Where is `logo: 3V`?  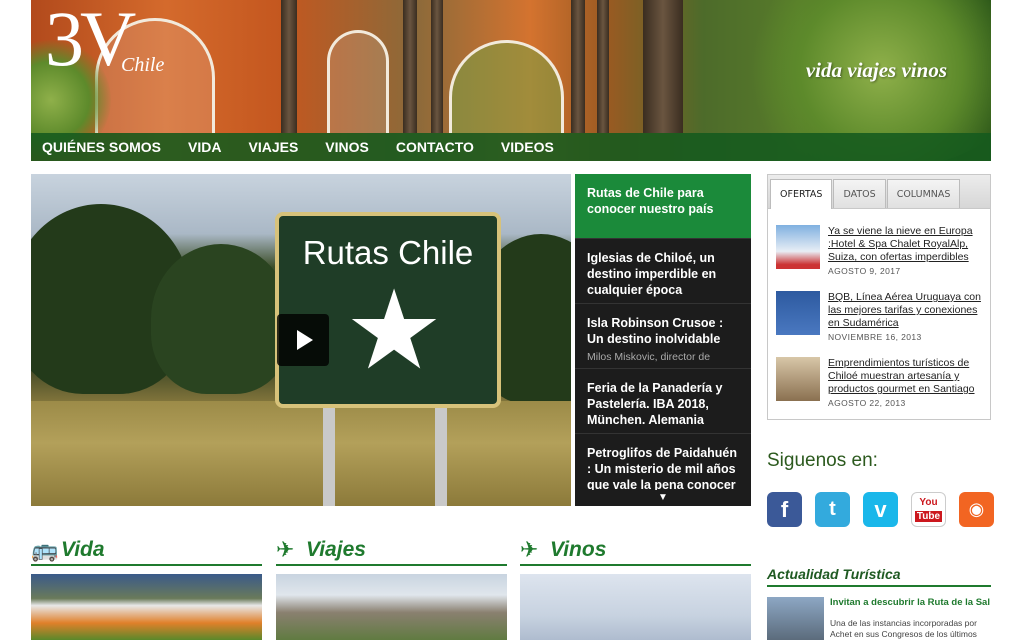 logo: 3V is located at coordinates (90, 42).